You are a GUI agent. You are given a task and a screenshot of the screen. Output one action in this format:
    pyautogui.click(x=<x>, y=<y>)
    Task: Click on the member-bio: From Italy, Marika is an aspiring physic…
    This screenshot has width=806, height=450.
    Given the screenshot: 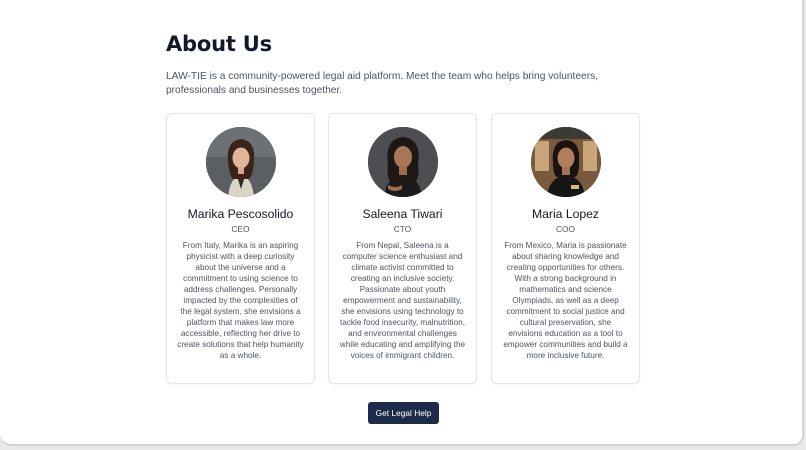 What is the action you would take?
    pyautogui.click(x=240, y=300)
    